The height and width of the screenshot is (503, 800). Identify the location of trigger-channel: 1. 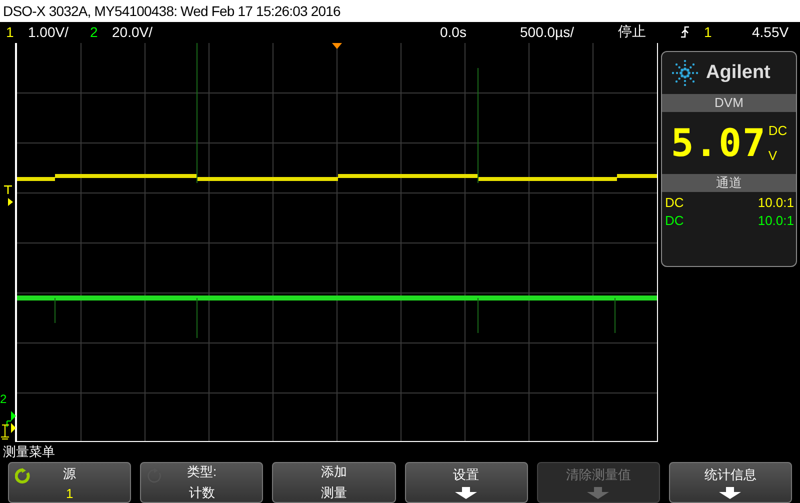
(708, 32).